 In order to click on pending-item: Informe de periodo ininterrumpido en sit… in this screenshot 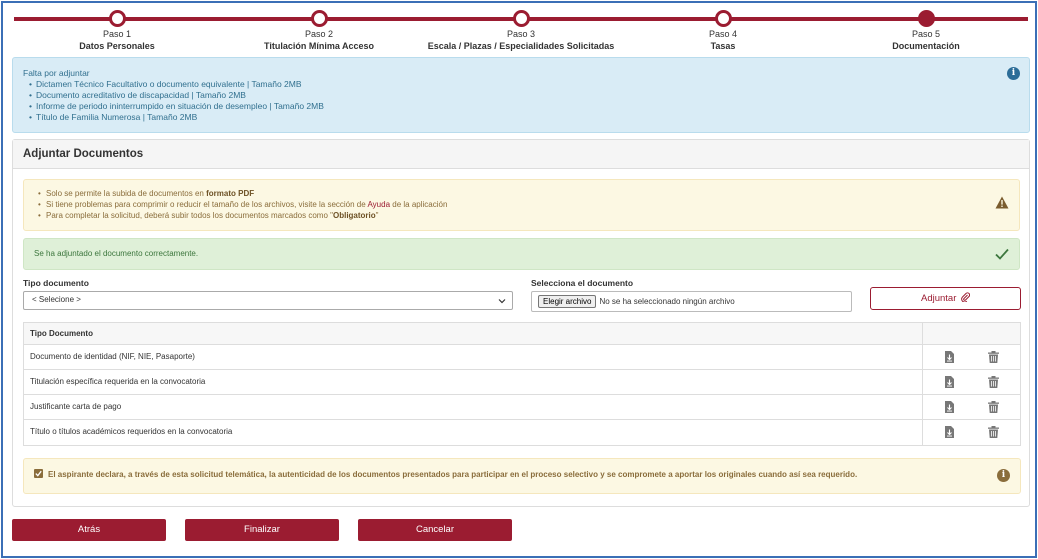, I will do `click(524, 106)`.